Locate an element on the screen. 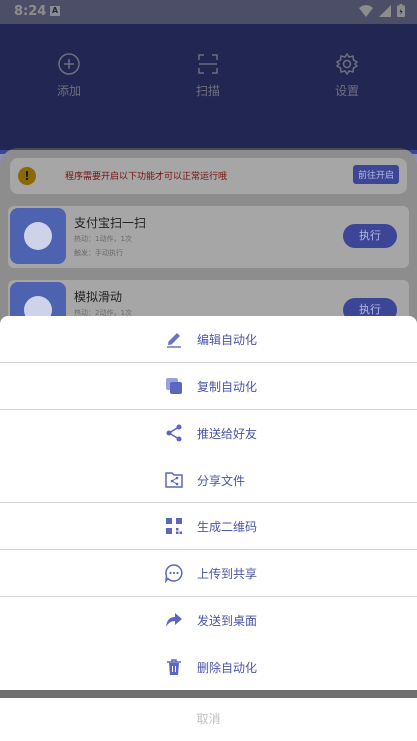 The height and width of the screenshot is (741, 417). menu-label: 分享文件 is located at coordinates (221, 481).